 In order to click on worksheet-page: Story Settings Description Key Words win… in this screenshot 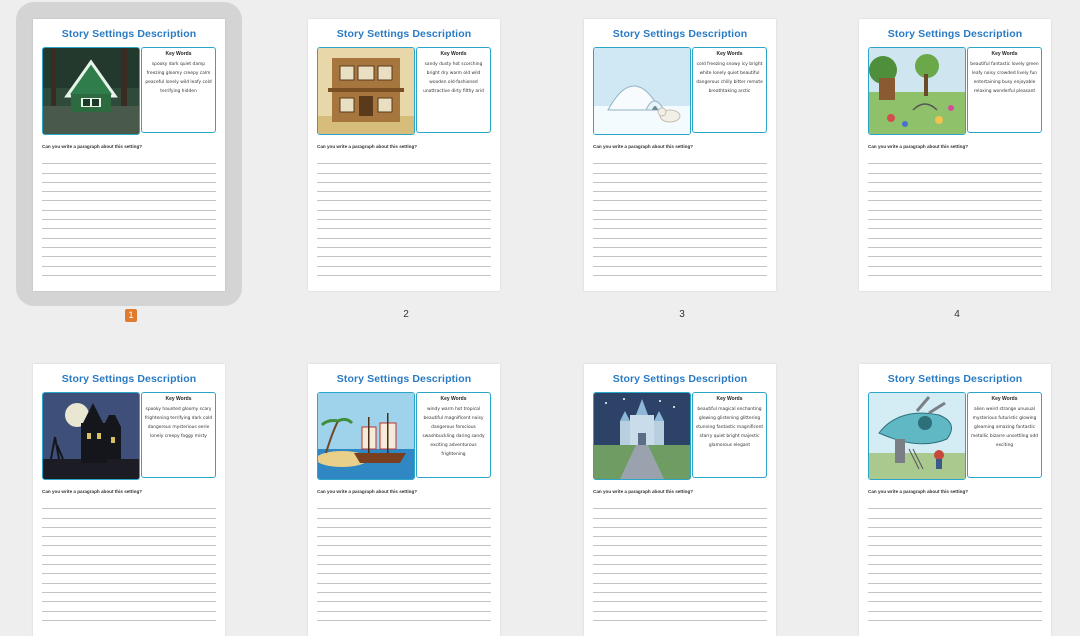, I will do `click(404, 500)`.